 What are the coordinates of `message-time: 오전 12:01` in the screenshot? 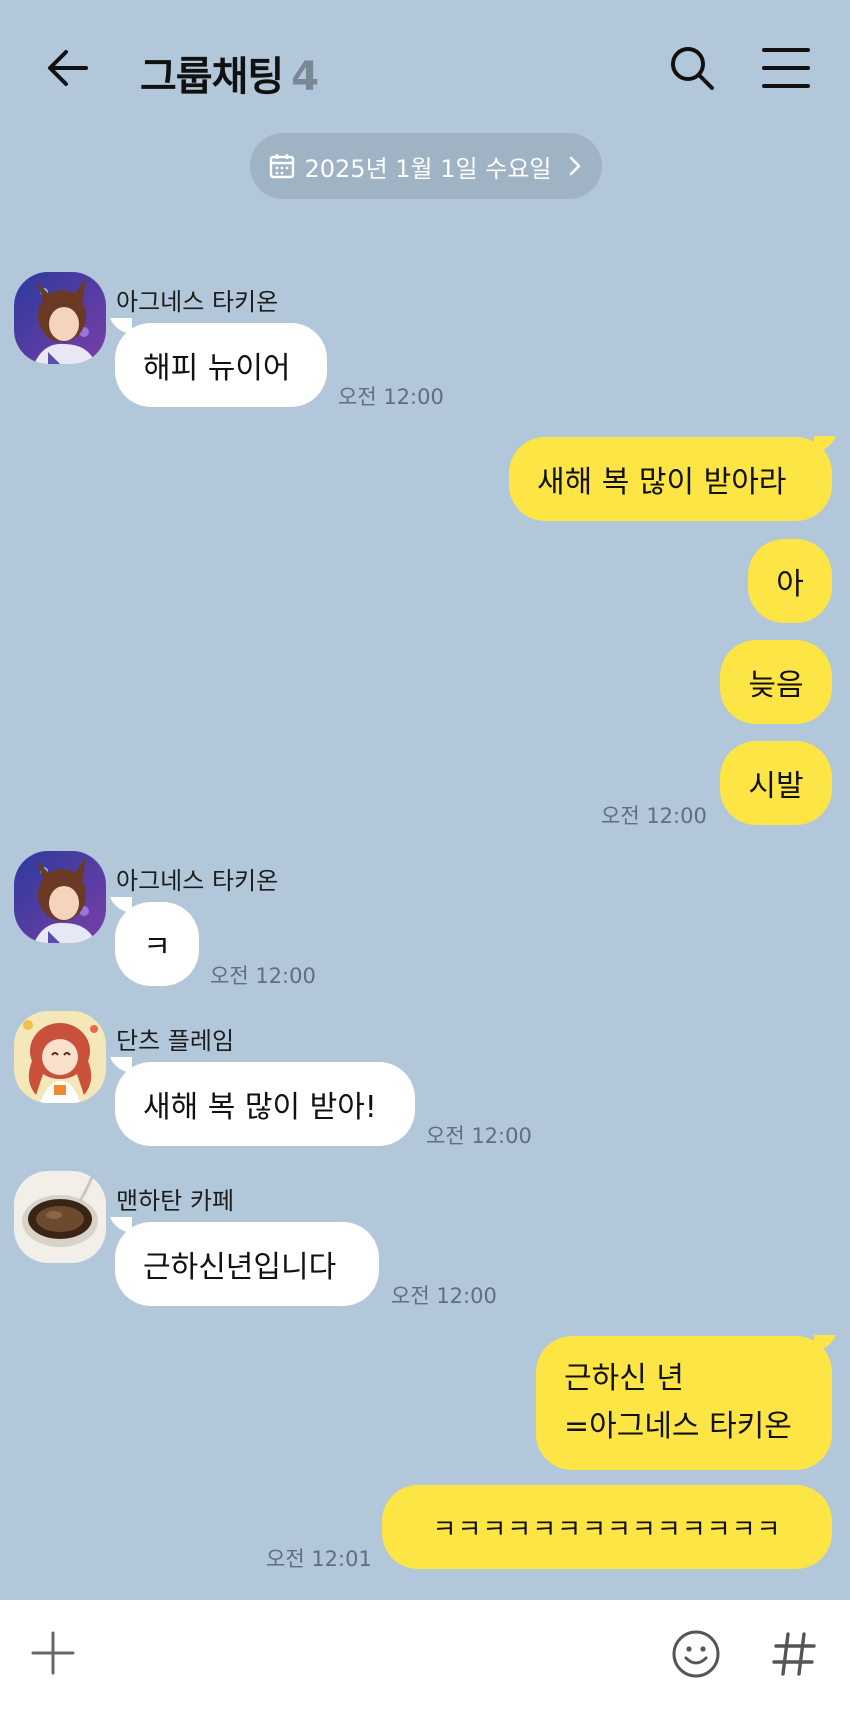 It's located at (319, 1559).